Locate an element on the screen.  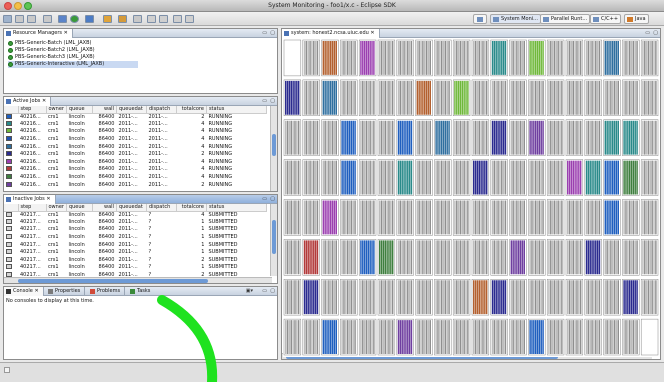
previous-annotation-icon is located at coordinates (163, 19).